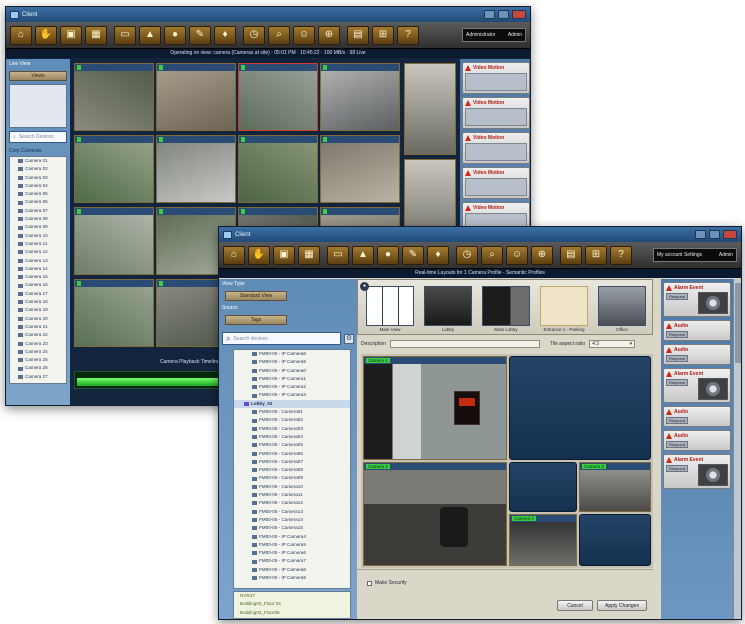 Image resolution: width=745 pixels, height=624 pixels. Describe the element at coordinates (292, 412) in the screenshot. I see `tree-item: FM00-05 - Camera01` at that location.